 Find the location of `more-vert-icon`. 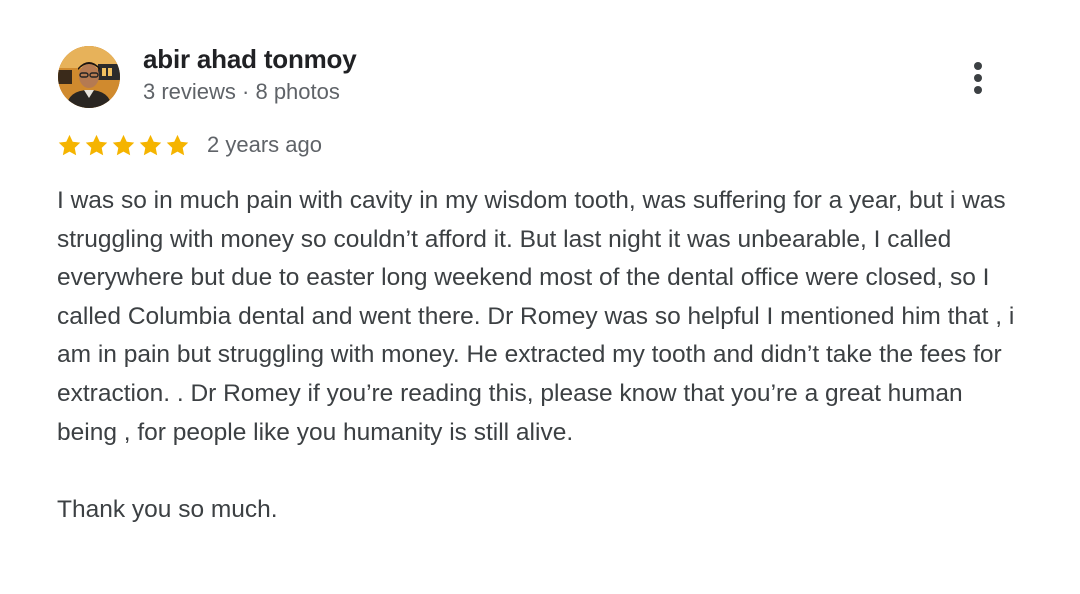

more-vert-icon is located at coordinates (978, 66).